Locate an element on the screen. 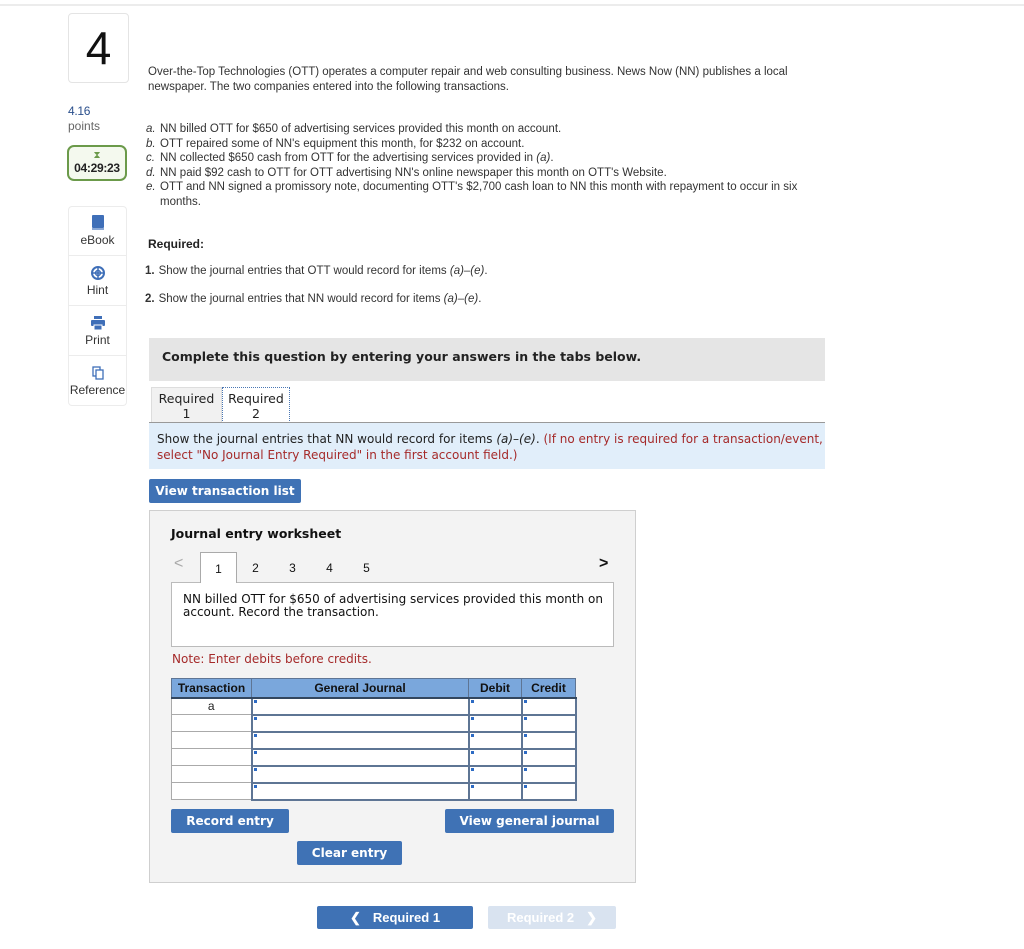  clear-entry-button: Clear entry is located at coordinates (349, 853).